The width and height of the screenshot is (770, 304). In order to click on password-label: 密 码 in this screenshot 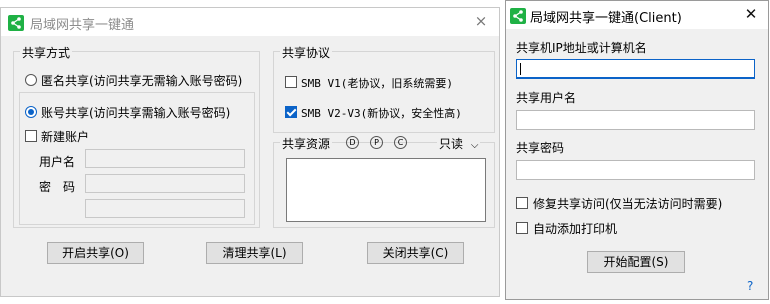, I will do `click(57, 187)`.